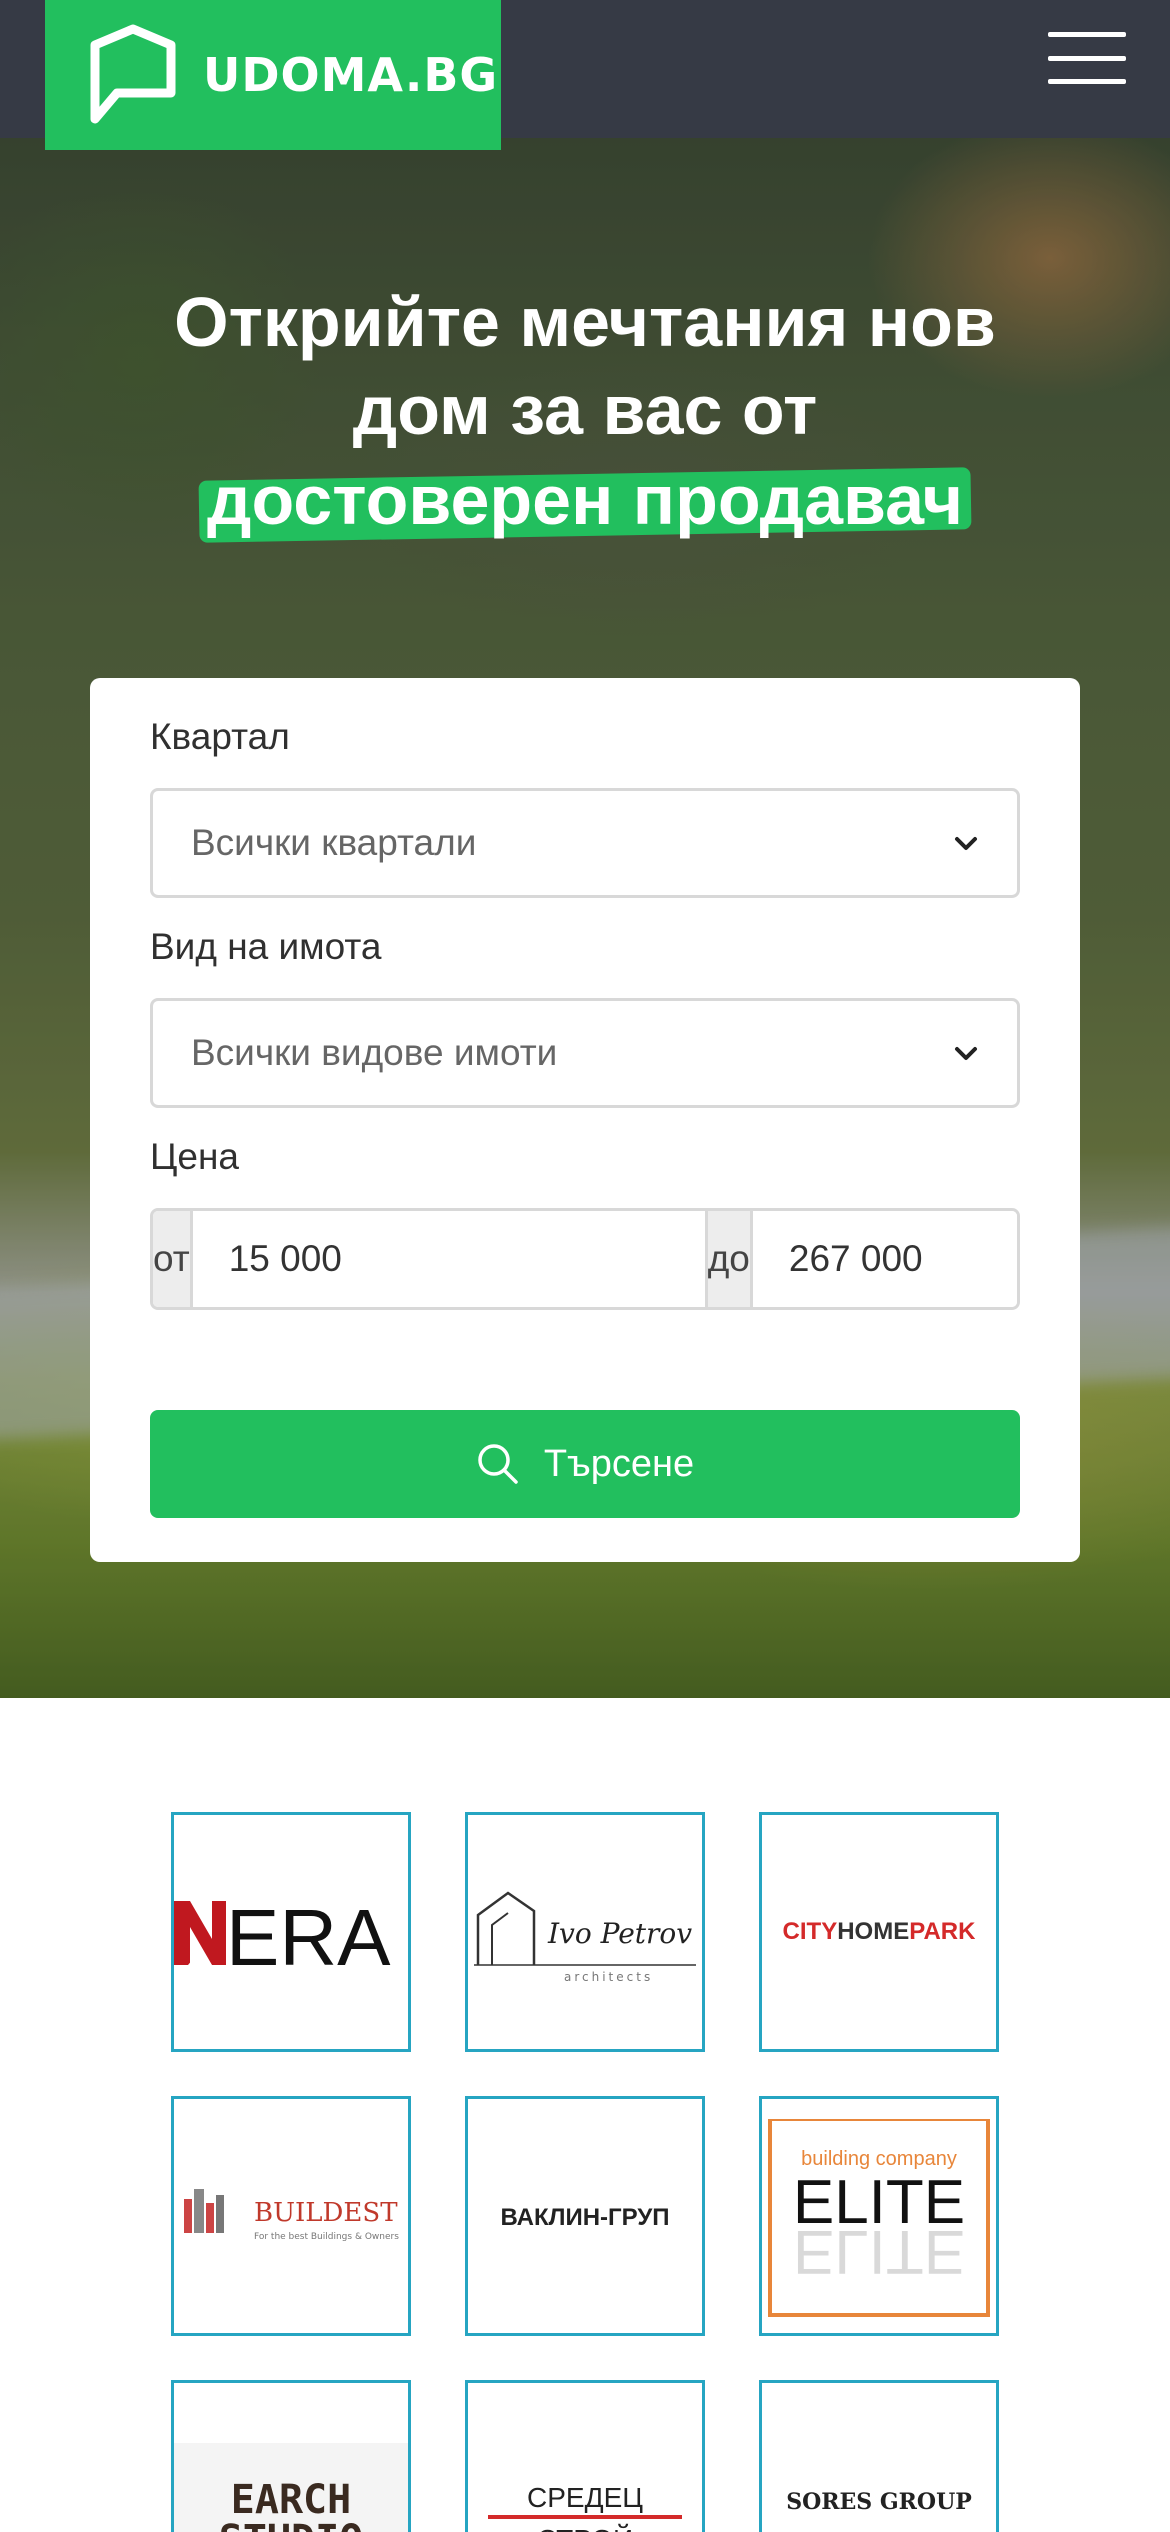 The width and height of the screenshot is (1170, 2532). I want to click on district-select-value: Всички квартали, so click(334, 842).